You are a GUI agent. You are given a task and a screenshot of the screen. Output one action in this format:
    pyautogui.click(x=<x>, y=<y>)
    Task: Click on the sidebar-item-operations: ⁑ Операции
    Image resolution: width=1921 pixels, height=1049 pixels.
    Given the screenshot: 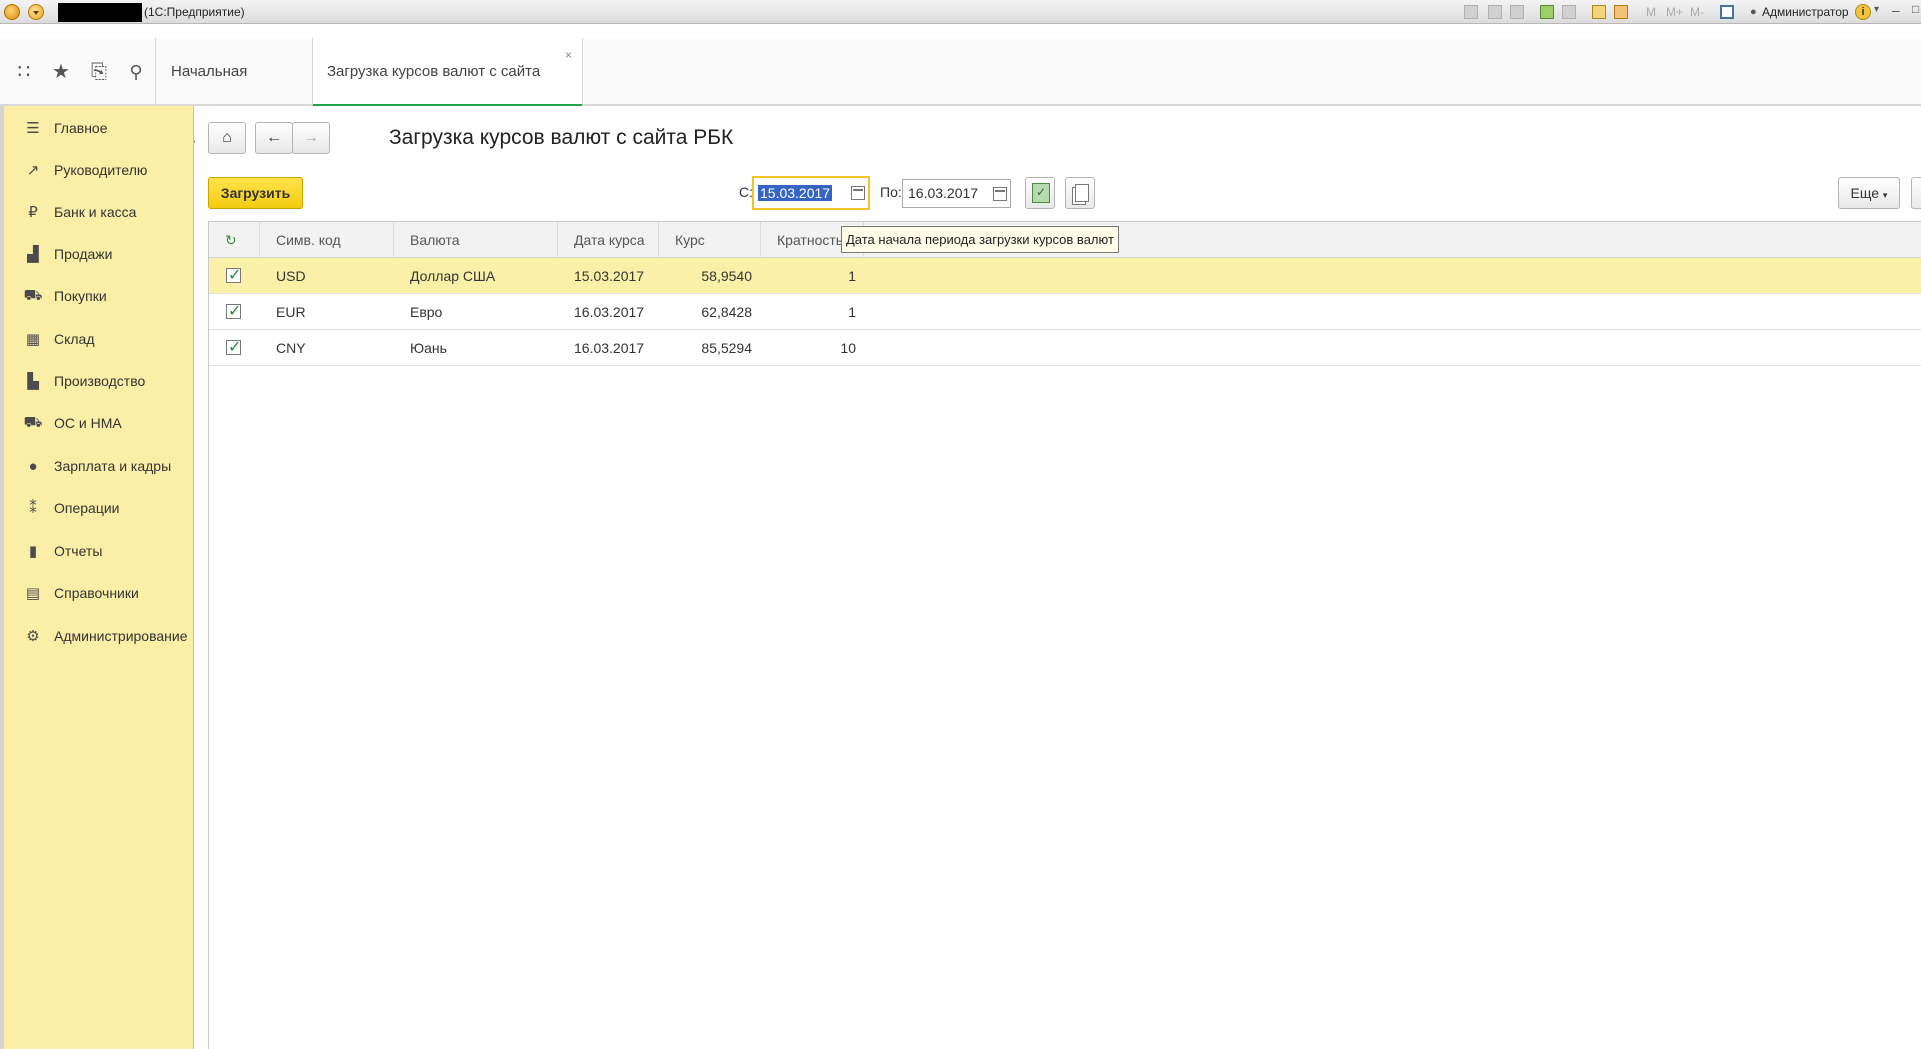 What is the action you would take?
    pyautogui.click(x=101, y=508)
    